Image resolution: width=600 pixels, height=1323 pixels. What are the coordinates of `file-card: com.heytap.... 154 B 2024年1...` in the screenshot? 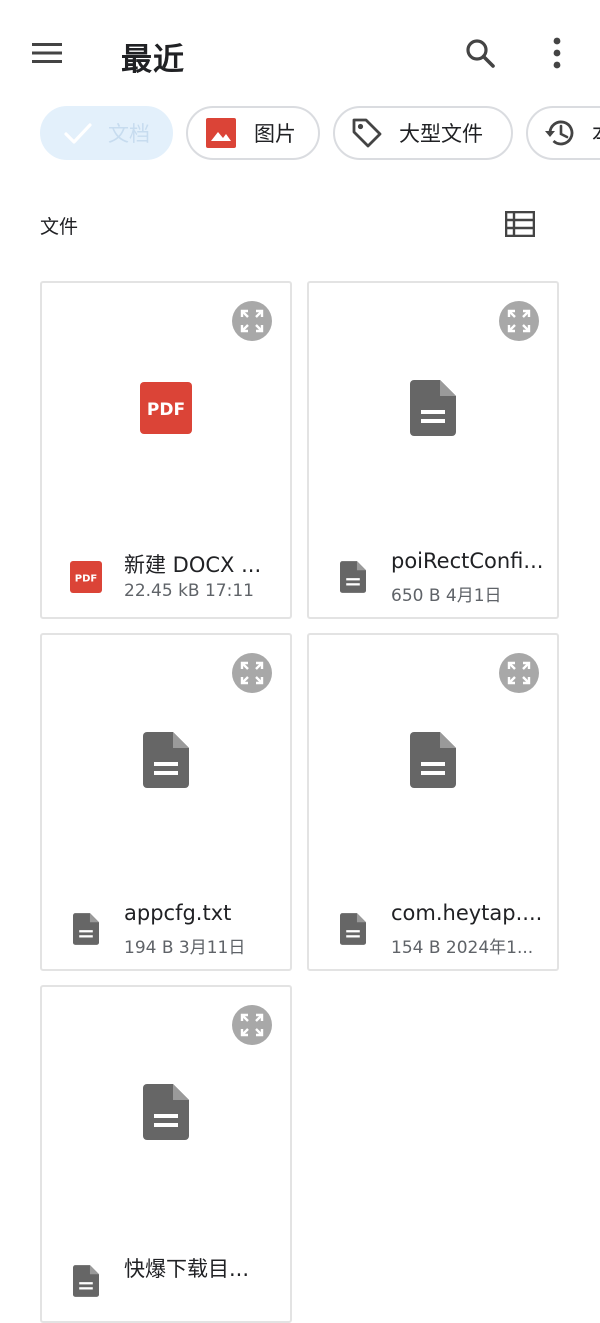 It's located at (433, 802).